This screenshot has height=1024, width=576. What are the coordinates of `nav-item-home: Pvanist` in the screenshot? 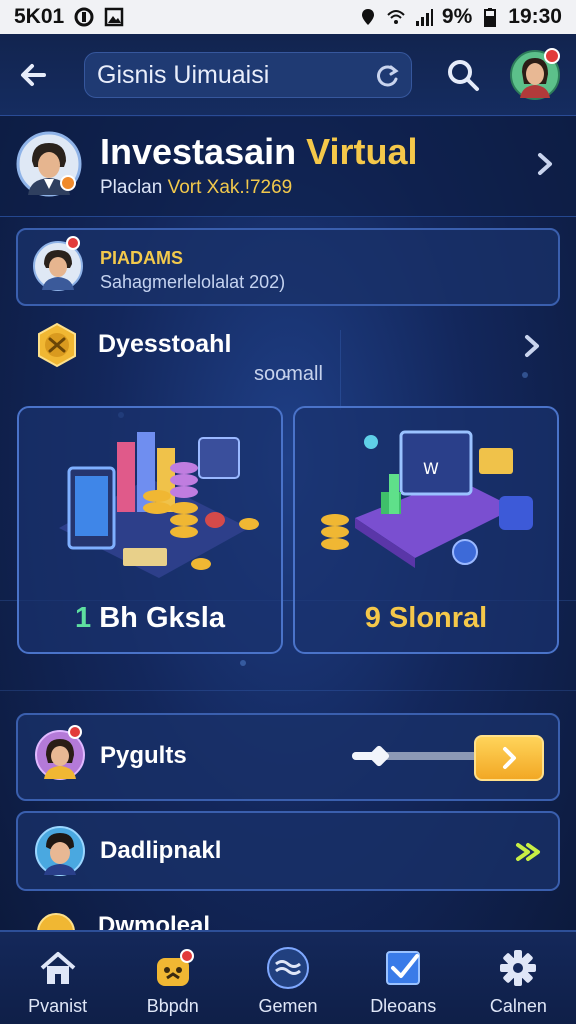 It's located at (57, 978).